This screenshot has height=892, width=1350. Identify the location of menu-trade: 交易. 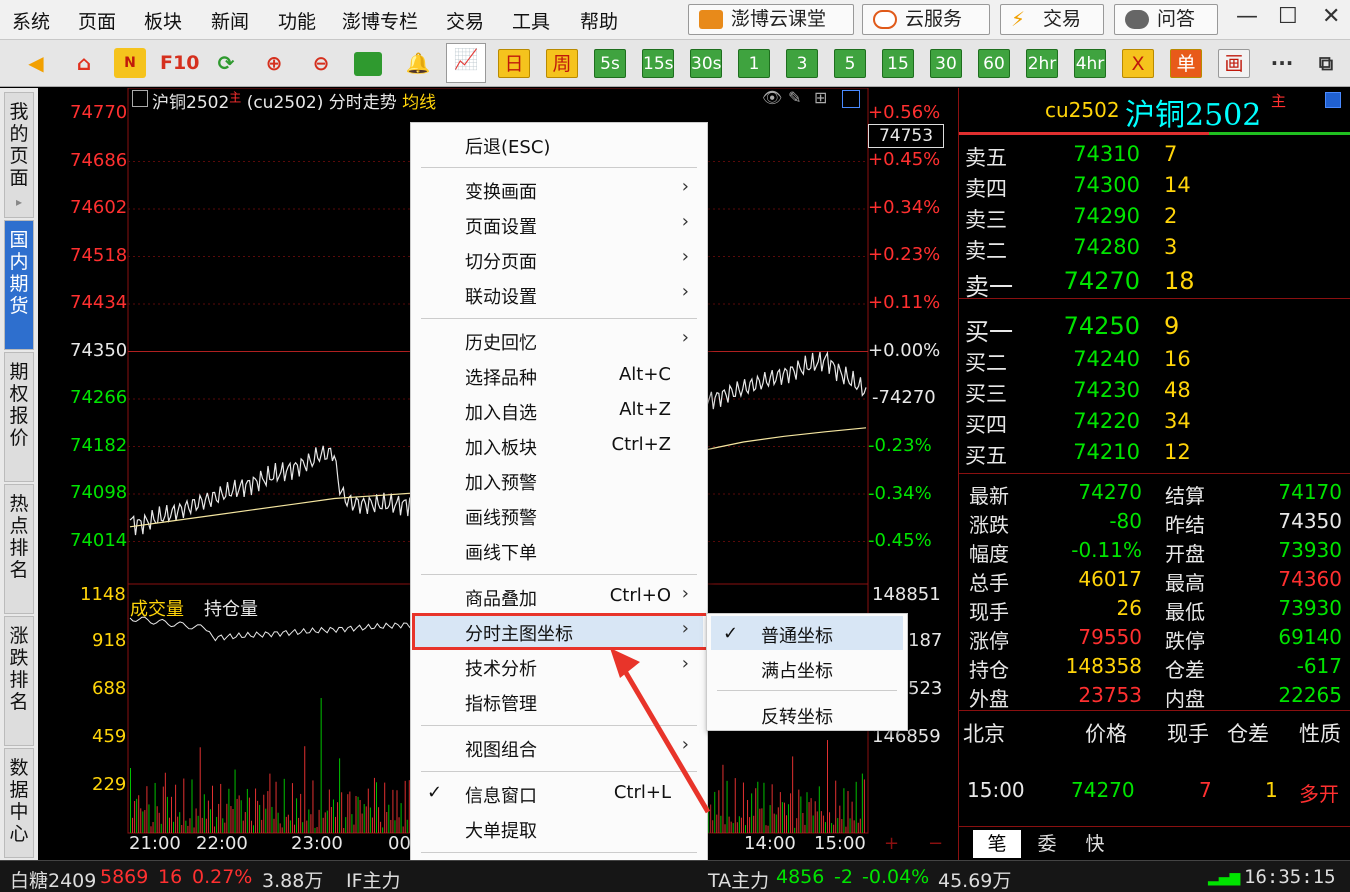
(465, 20).